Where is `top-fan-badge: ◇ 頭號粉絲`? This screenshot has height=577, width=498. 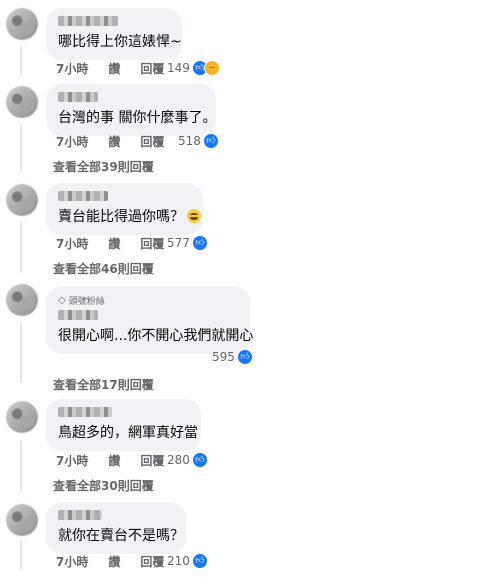 top-fan-badge: ◇ 頭號粉絲 is located at coordinates (148, 300).